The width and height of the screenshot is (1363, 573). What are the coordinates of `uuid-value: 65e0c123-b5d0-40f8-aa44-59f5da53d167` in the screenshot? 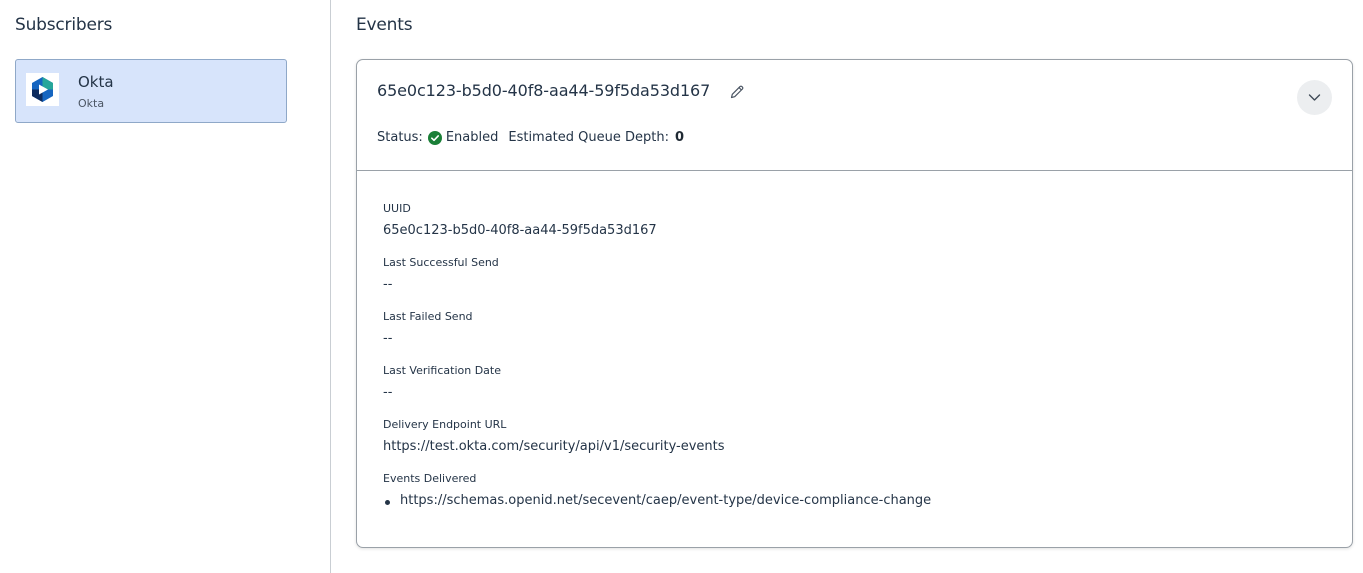 It's located at (520, 230).